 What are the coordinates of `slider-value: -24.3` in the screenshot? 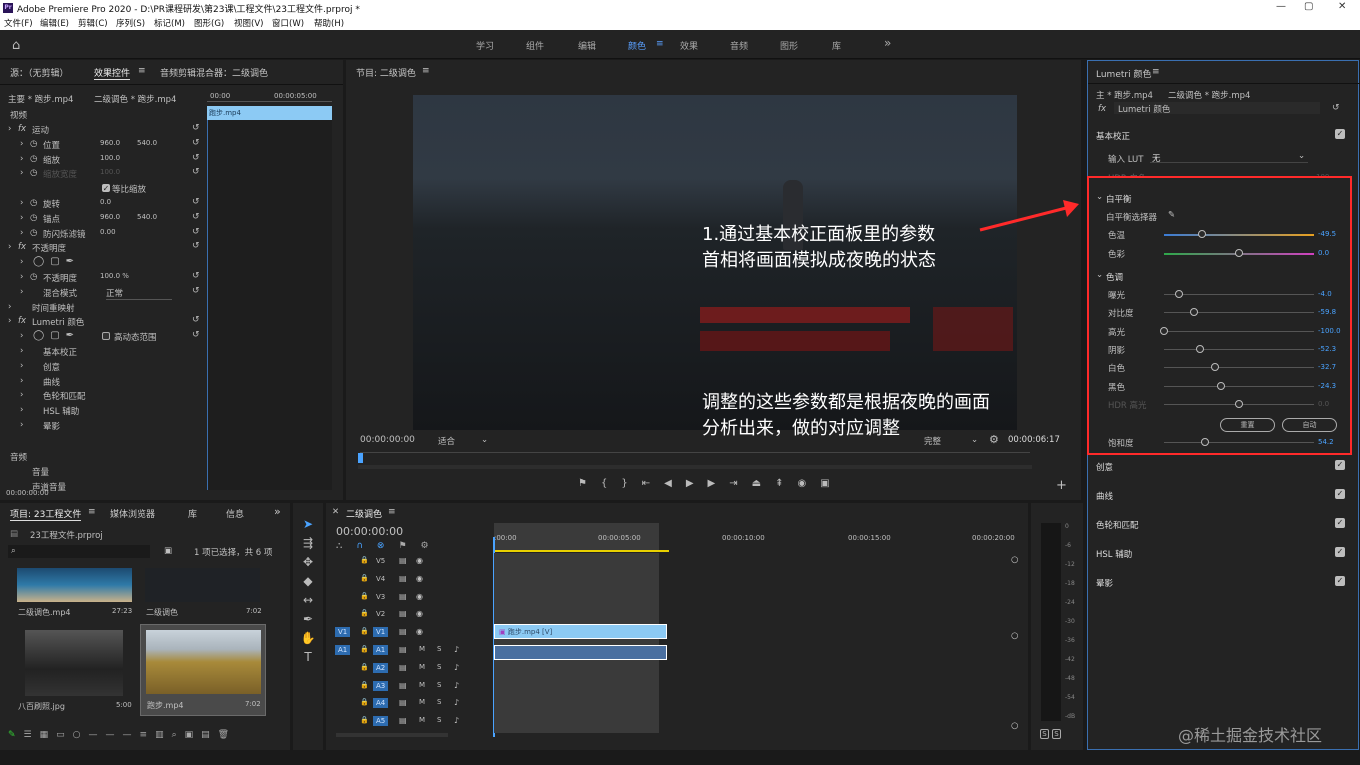 It's located at (1327, 386).